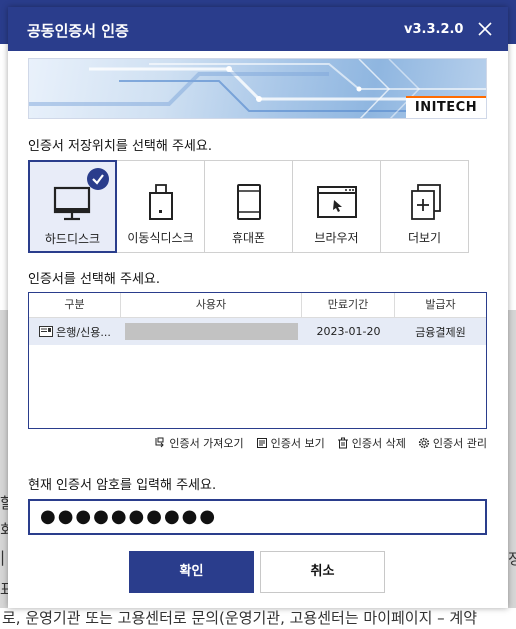 The image size is (516, 629). I want to click on view-certificate-button: 인증서 보기, so click(290, 443).